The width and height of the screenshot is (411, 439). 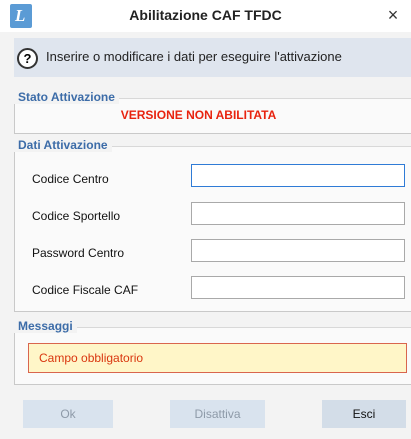 I want to click on esci-button: Esci, so click(x=364, y=414).